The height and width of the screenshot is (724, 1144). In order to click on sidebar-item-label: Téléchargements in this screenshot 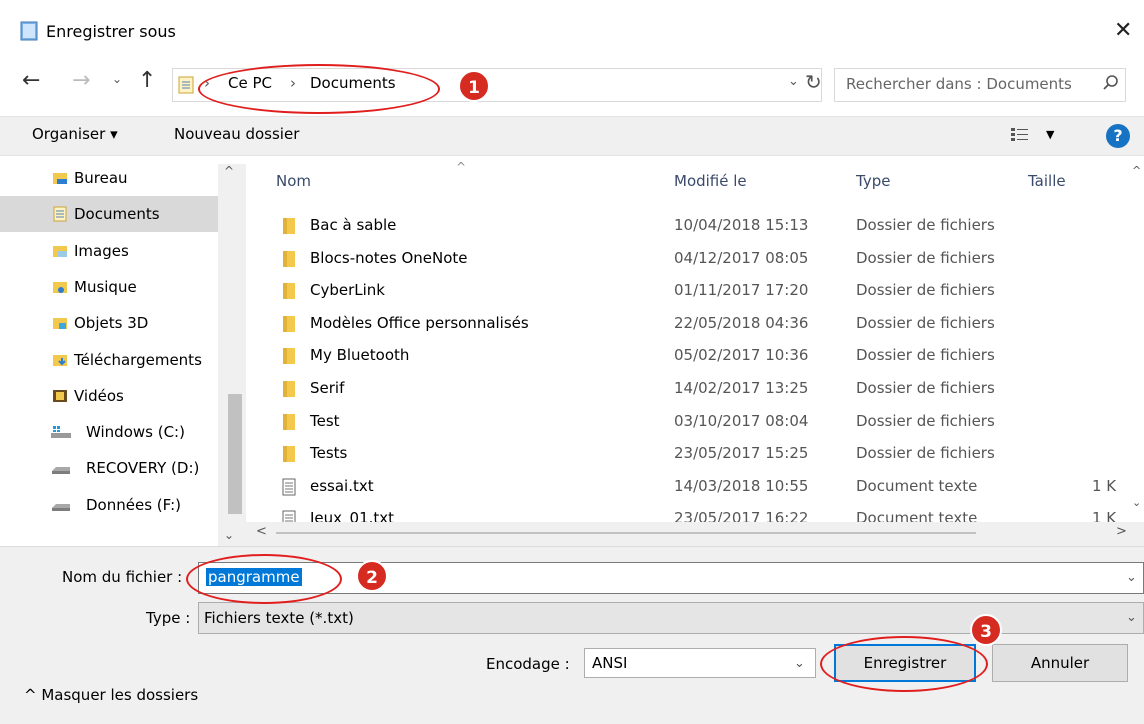, I will do `click(138, 359)`.